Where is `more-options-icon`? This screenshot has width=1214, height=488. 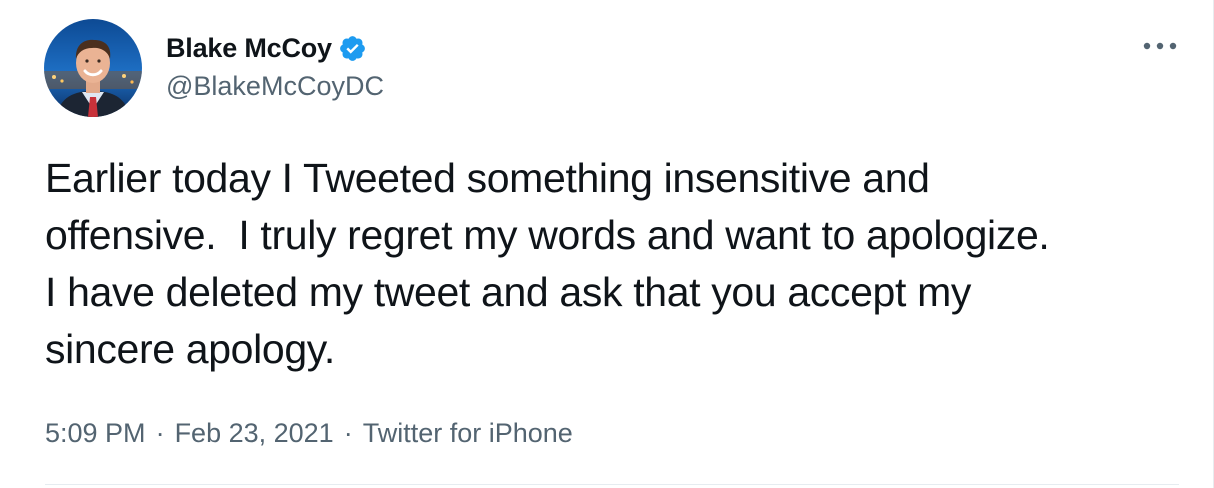 more-options-icon is located at coordinates (1160, 46).